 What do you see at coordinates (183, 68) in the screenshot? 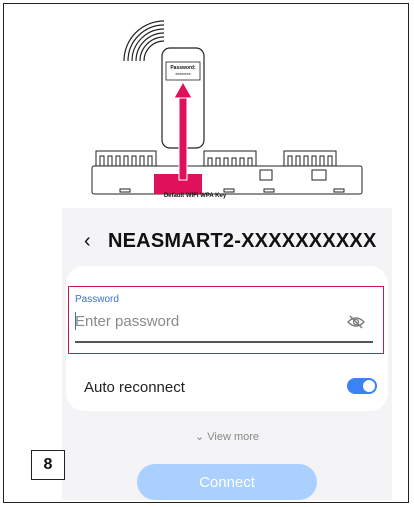
I see `password-tag-label: Password:` at bounding box center [183, 68].